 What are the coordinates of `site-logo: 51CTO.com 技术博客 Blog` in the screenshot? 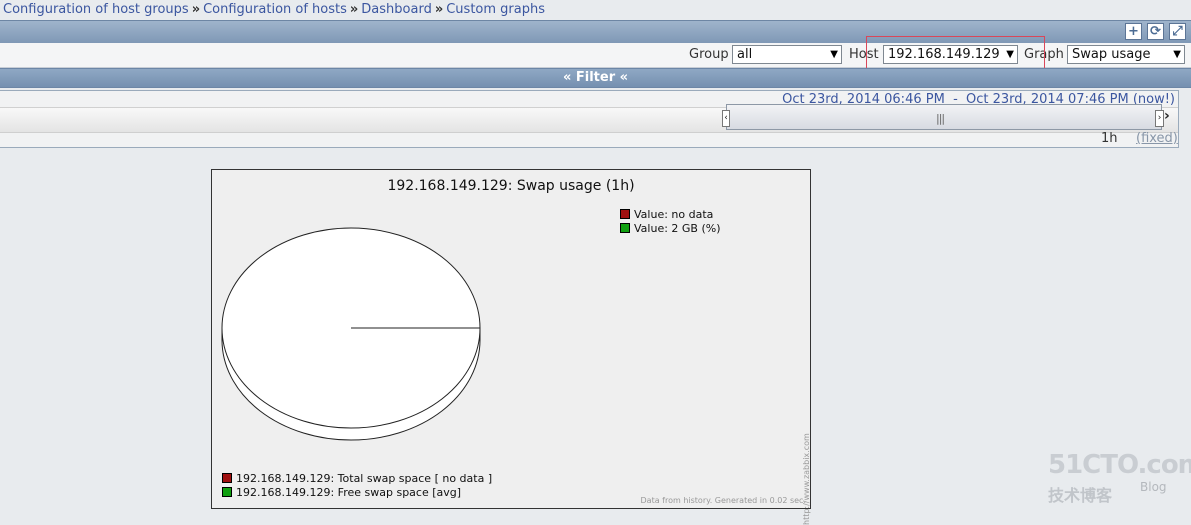 It's located at (1119, 478).